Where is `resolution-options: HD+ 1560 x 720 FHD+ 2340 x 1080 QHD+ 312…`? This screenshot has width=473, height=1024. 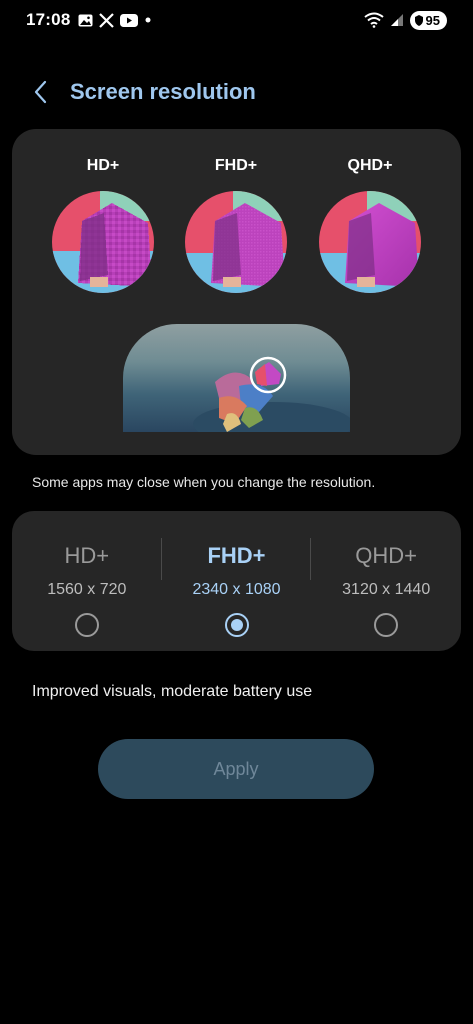
resolution-options: HD+ 1560 x 720 FHD+ 2340 x 1080 QHD+ 312… is located at coordinates (236, 581).